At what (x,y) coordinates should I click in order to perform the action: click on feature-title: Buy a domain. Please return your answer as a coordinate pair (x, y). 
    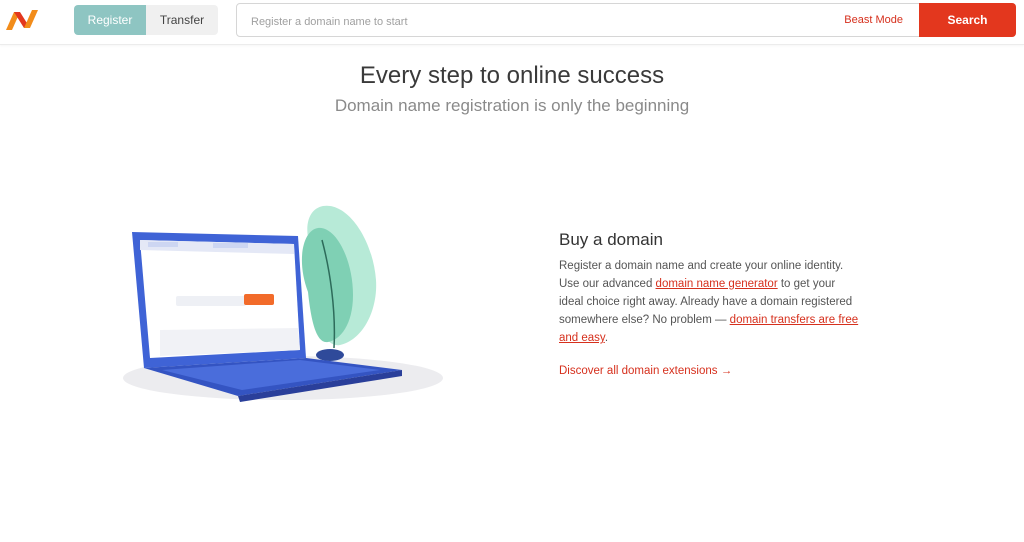
    Looking at the image, I should click on (611, 239).